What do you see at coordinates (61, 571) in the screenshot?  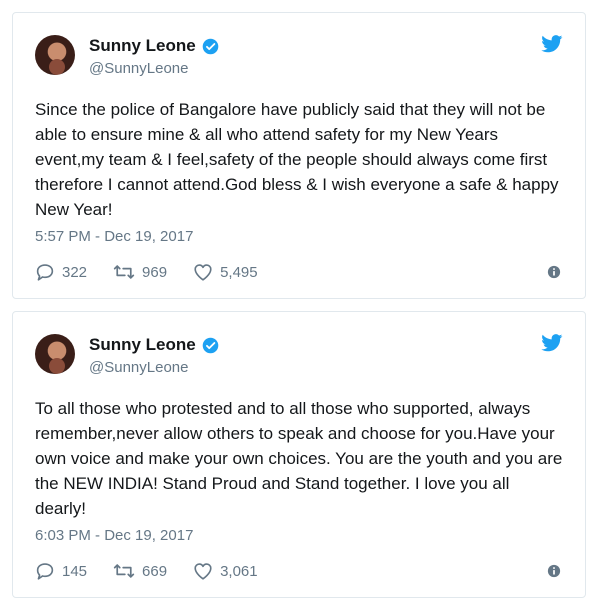 I see `reply-button: 145` at bounding box center [61, 571].